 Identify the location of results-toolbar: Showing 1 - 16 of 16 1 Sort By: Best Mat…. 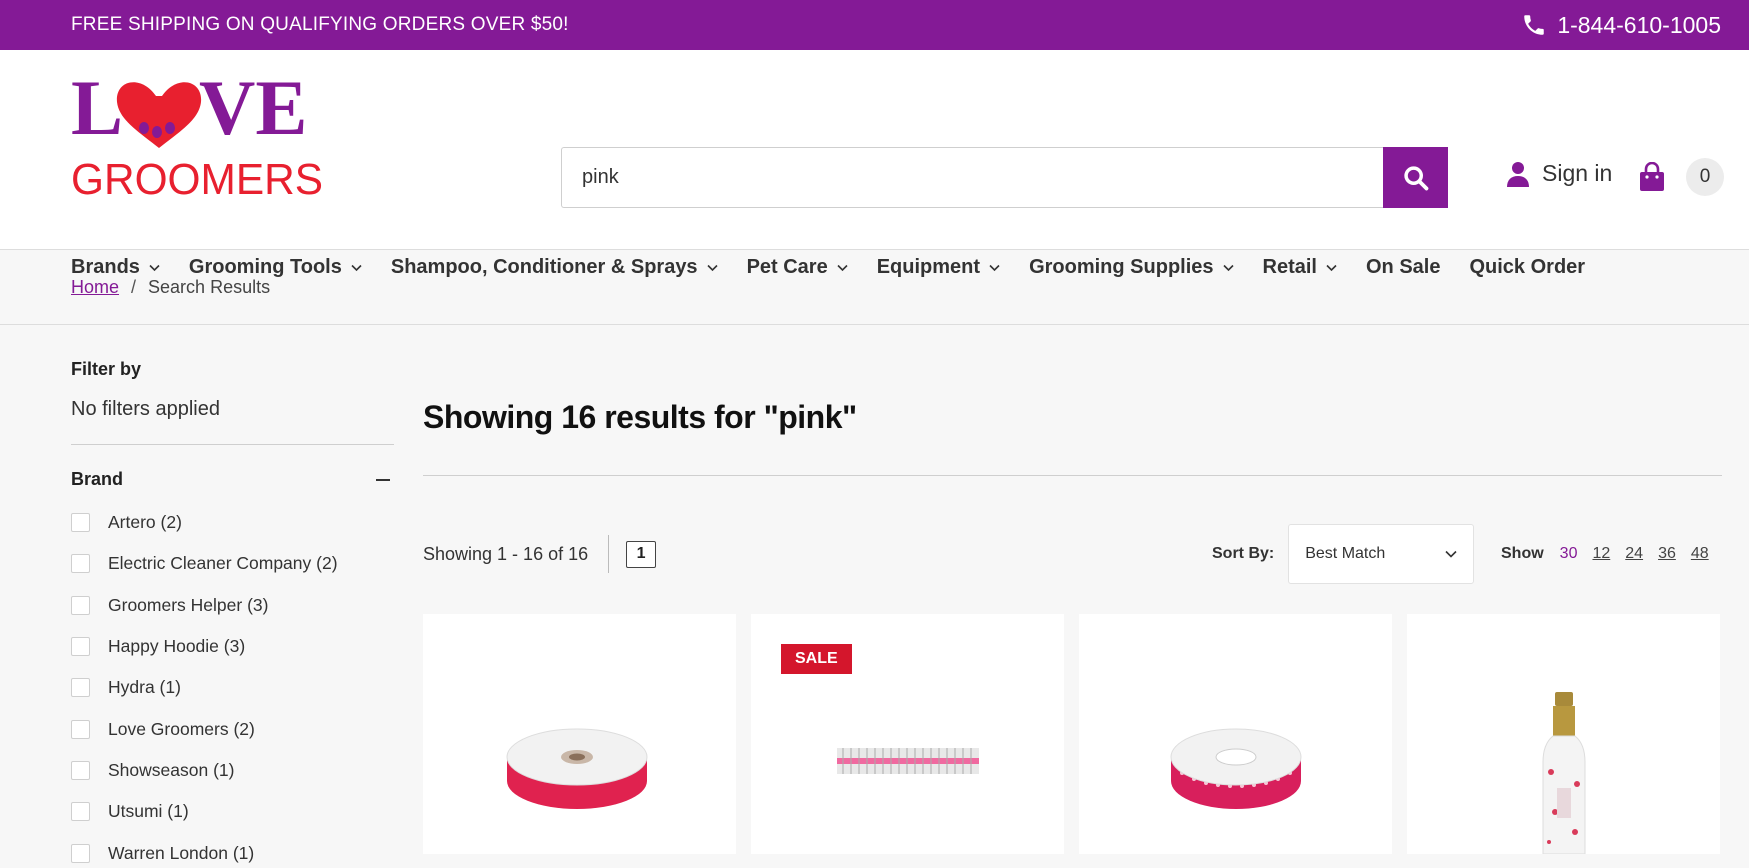
(1072, 554).